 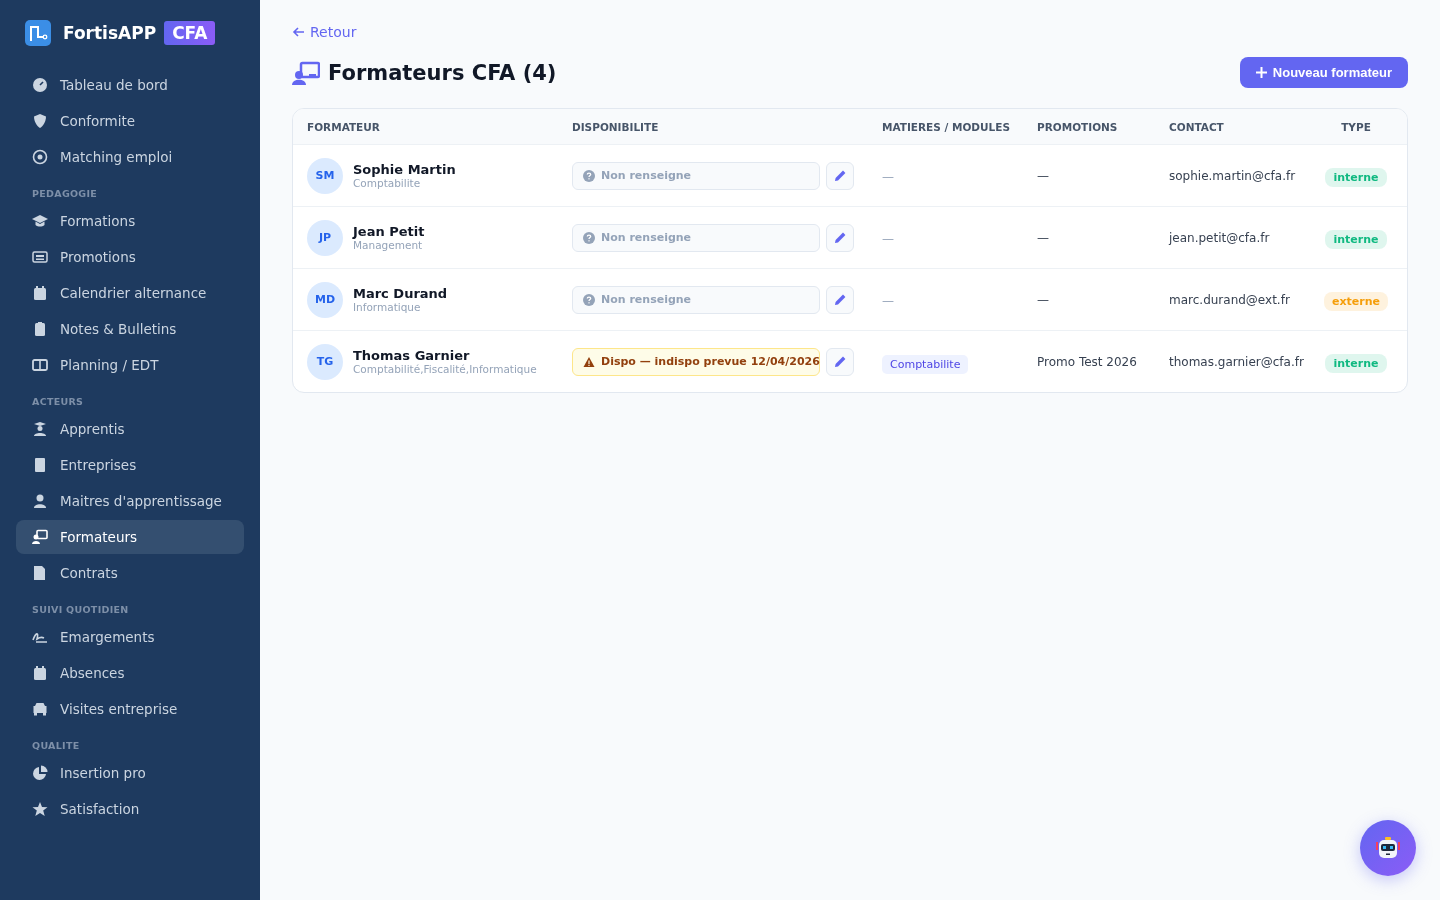 I want to click on brand-badge: CFA, so click(x=190, y=33).